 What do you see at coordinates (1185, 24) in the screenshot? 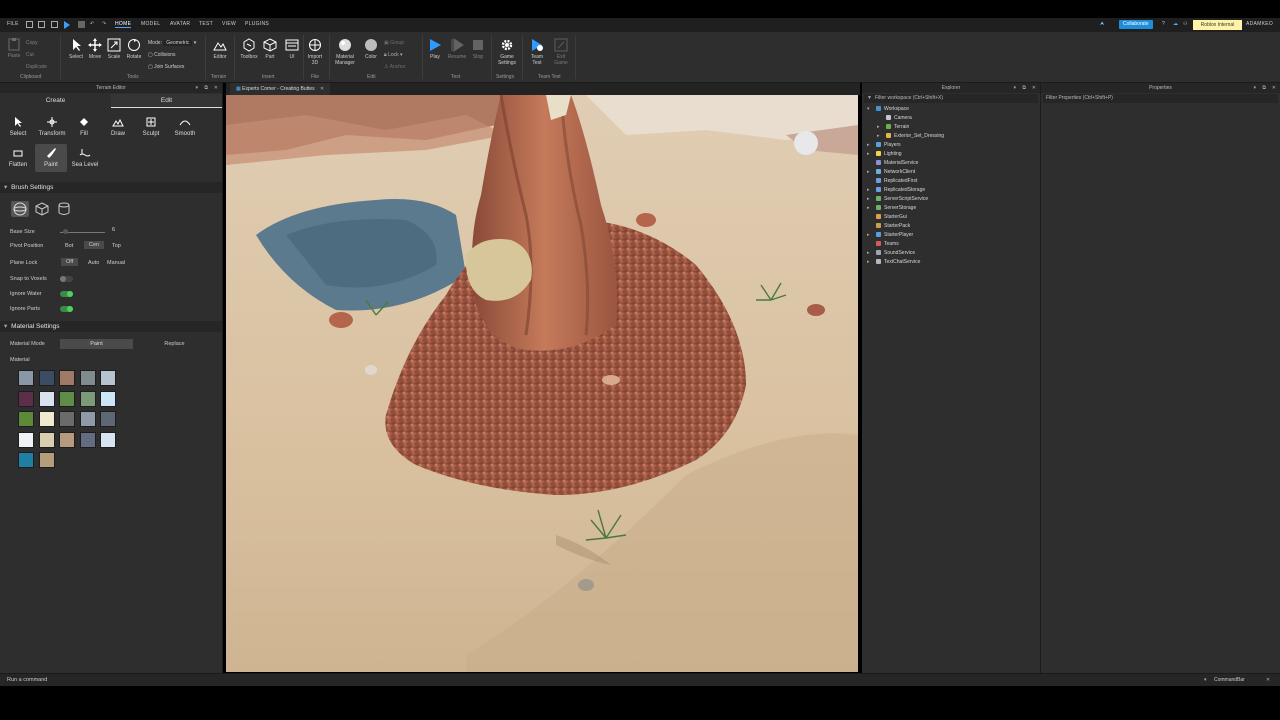
I see `people-icon: ⚇` at bounding box center [1185, 24].